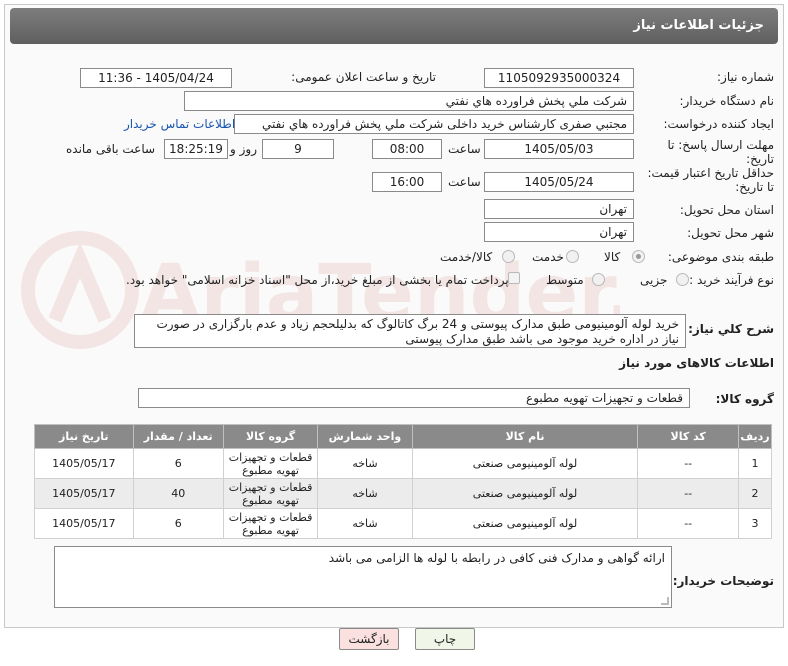  Describe the element at coordinates (654, 280) in the screenshot. I see `process-option-minor: جزیی` at that location.